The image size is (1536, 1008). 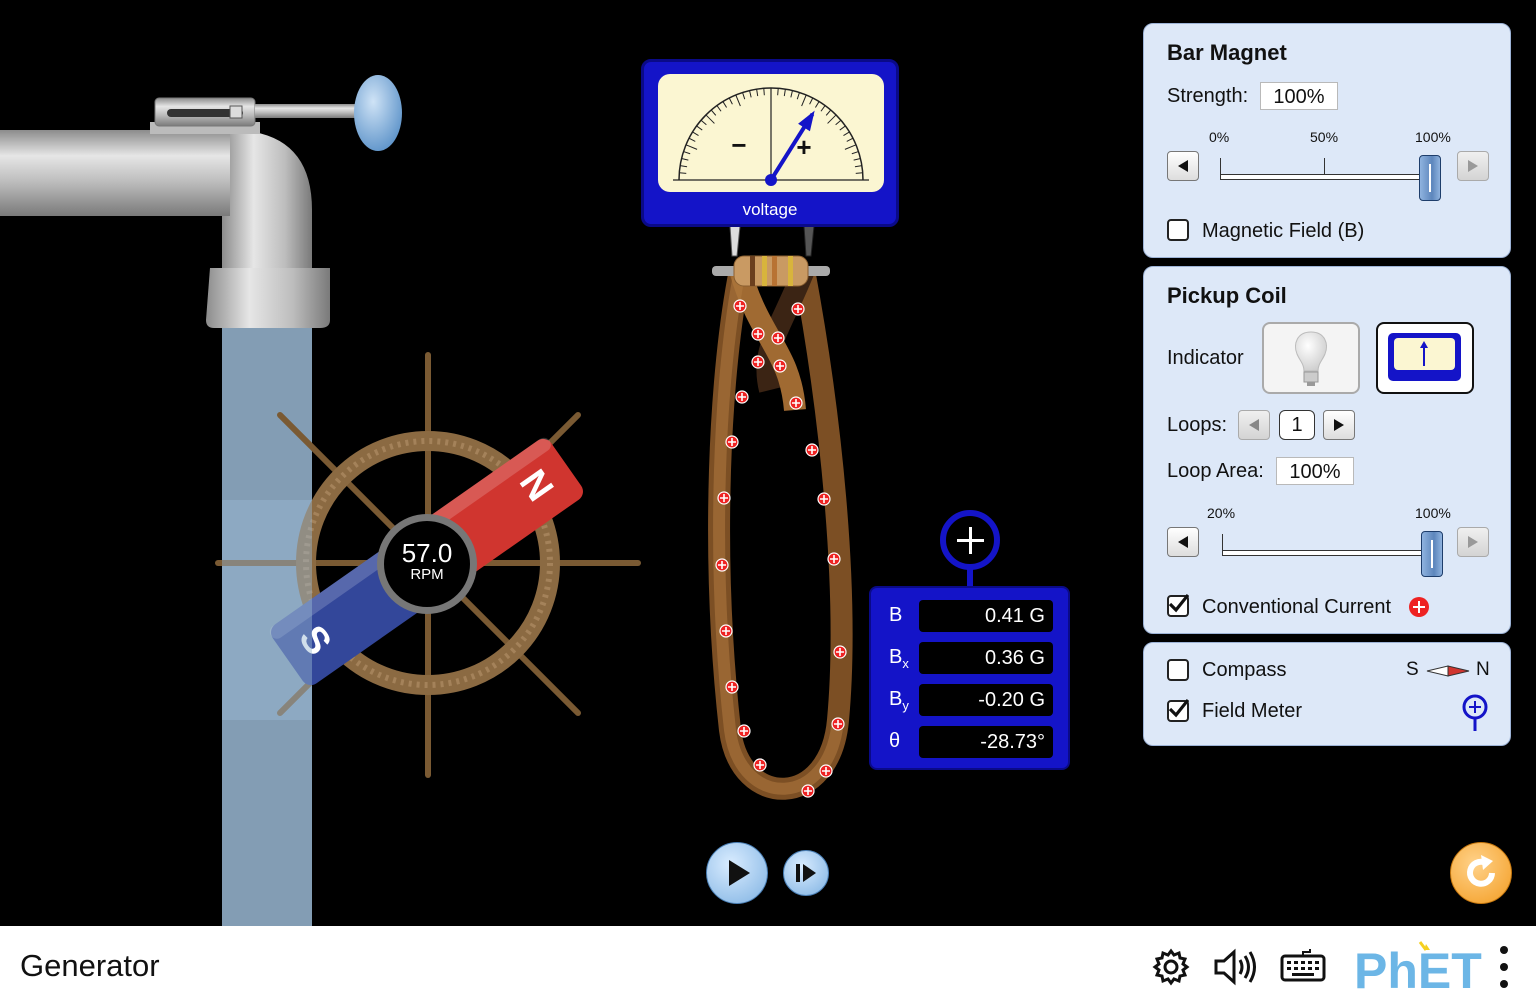 What do you see at coordinates (1433, 513) in the screenshot?
I see `loop-area-tick-max: 100%` at bounding box center [1433, 513].